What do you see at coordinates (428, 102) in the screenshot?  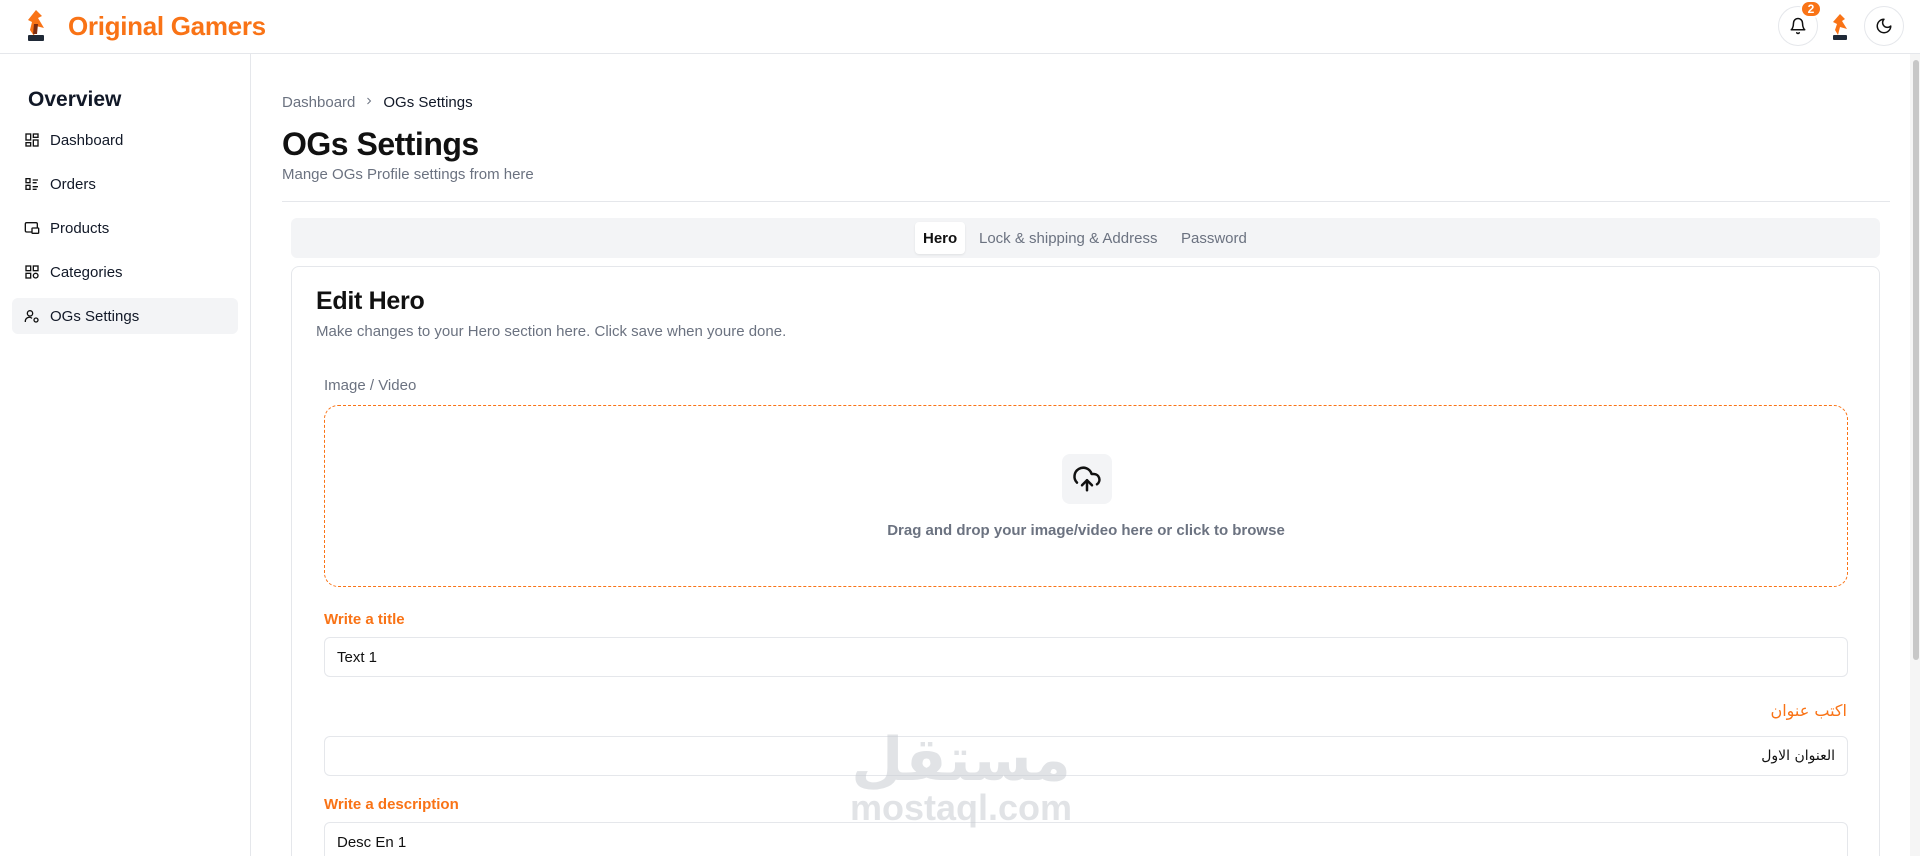 I see `breadcrumb-current: OGs Settings` at bounding box center [428, 102].